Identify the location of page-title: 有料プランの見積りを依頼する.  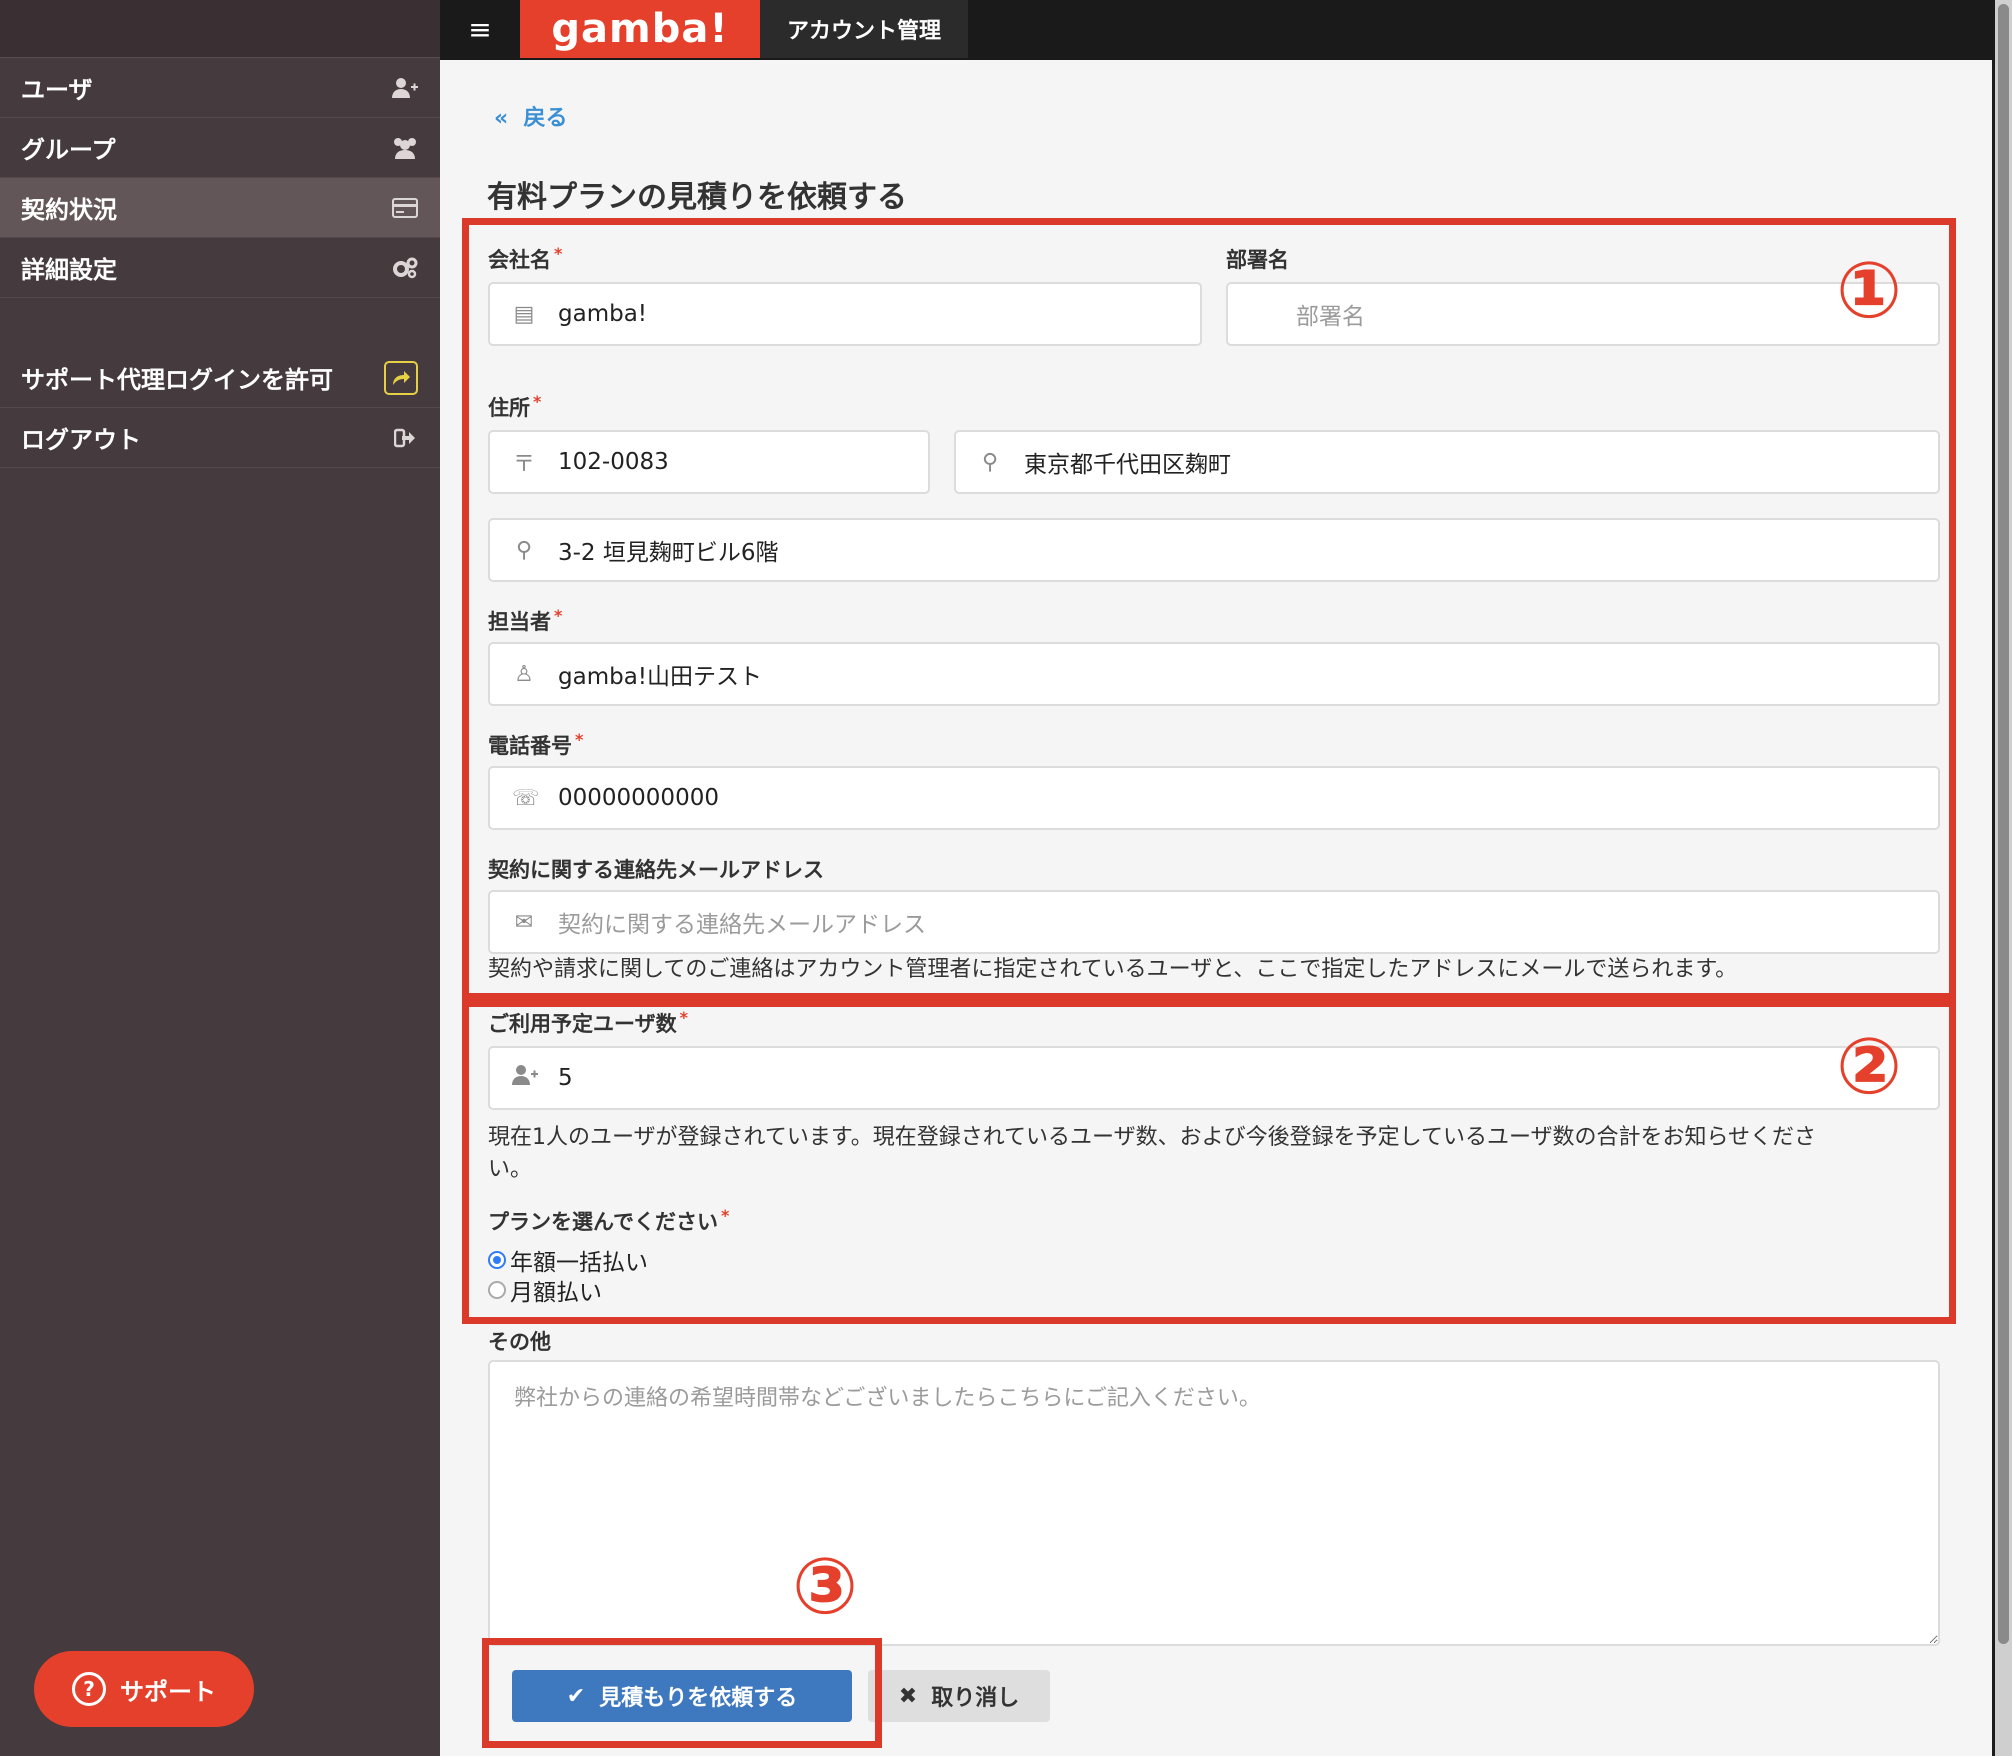
(697, 197).